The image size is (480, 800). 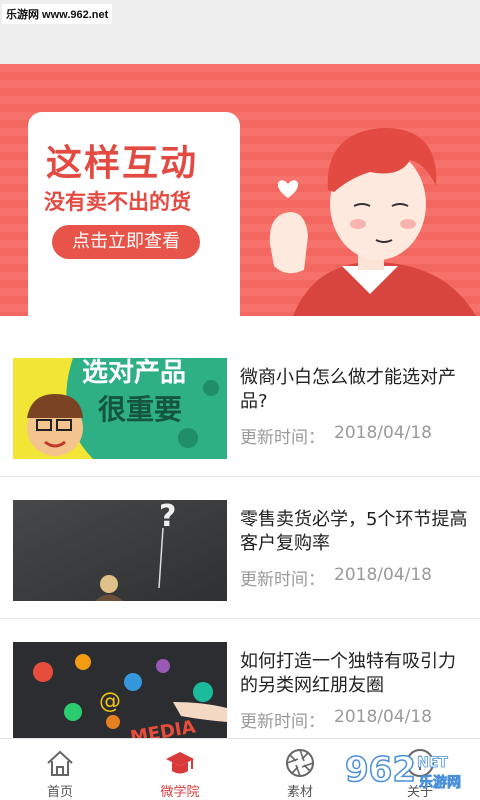 I want to click on status-bar: 乐游网 www.962.net, so click(x=240, y=32).